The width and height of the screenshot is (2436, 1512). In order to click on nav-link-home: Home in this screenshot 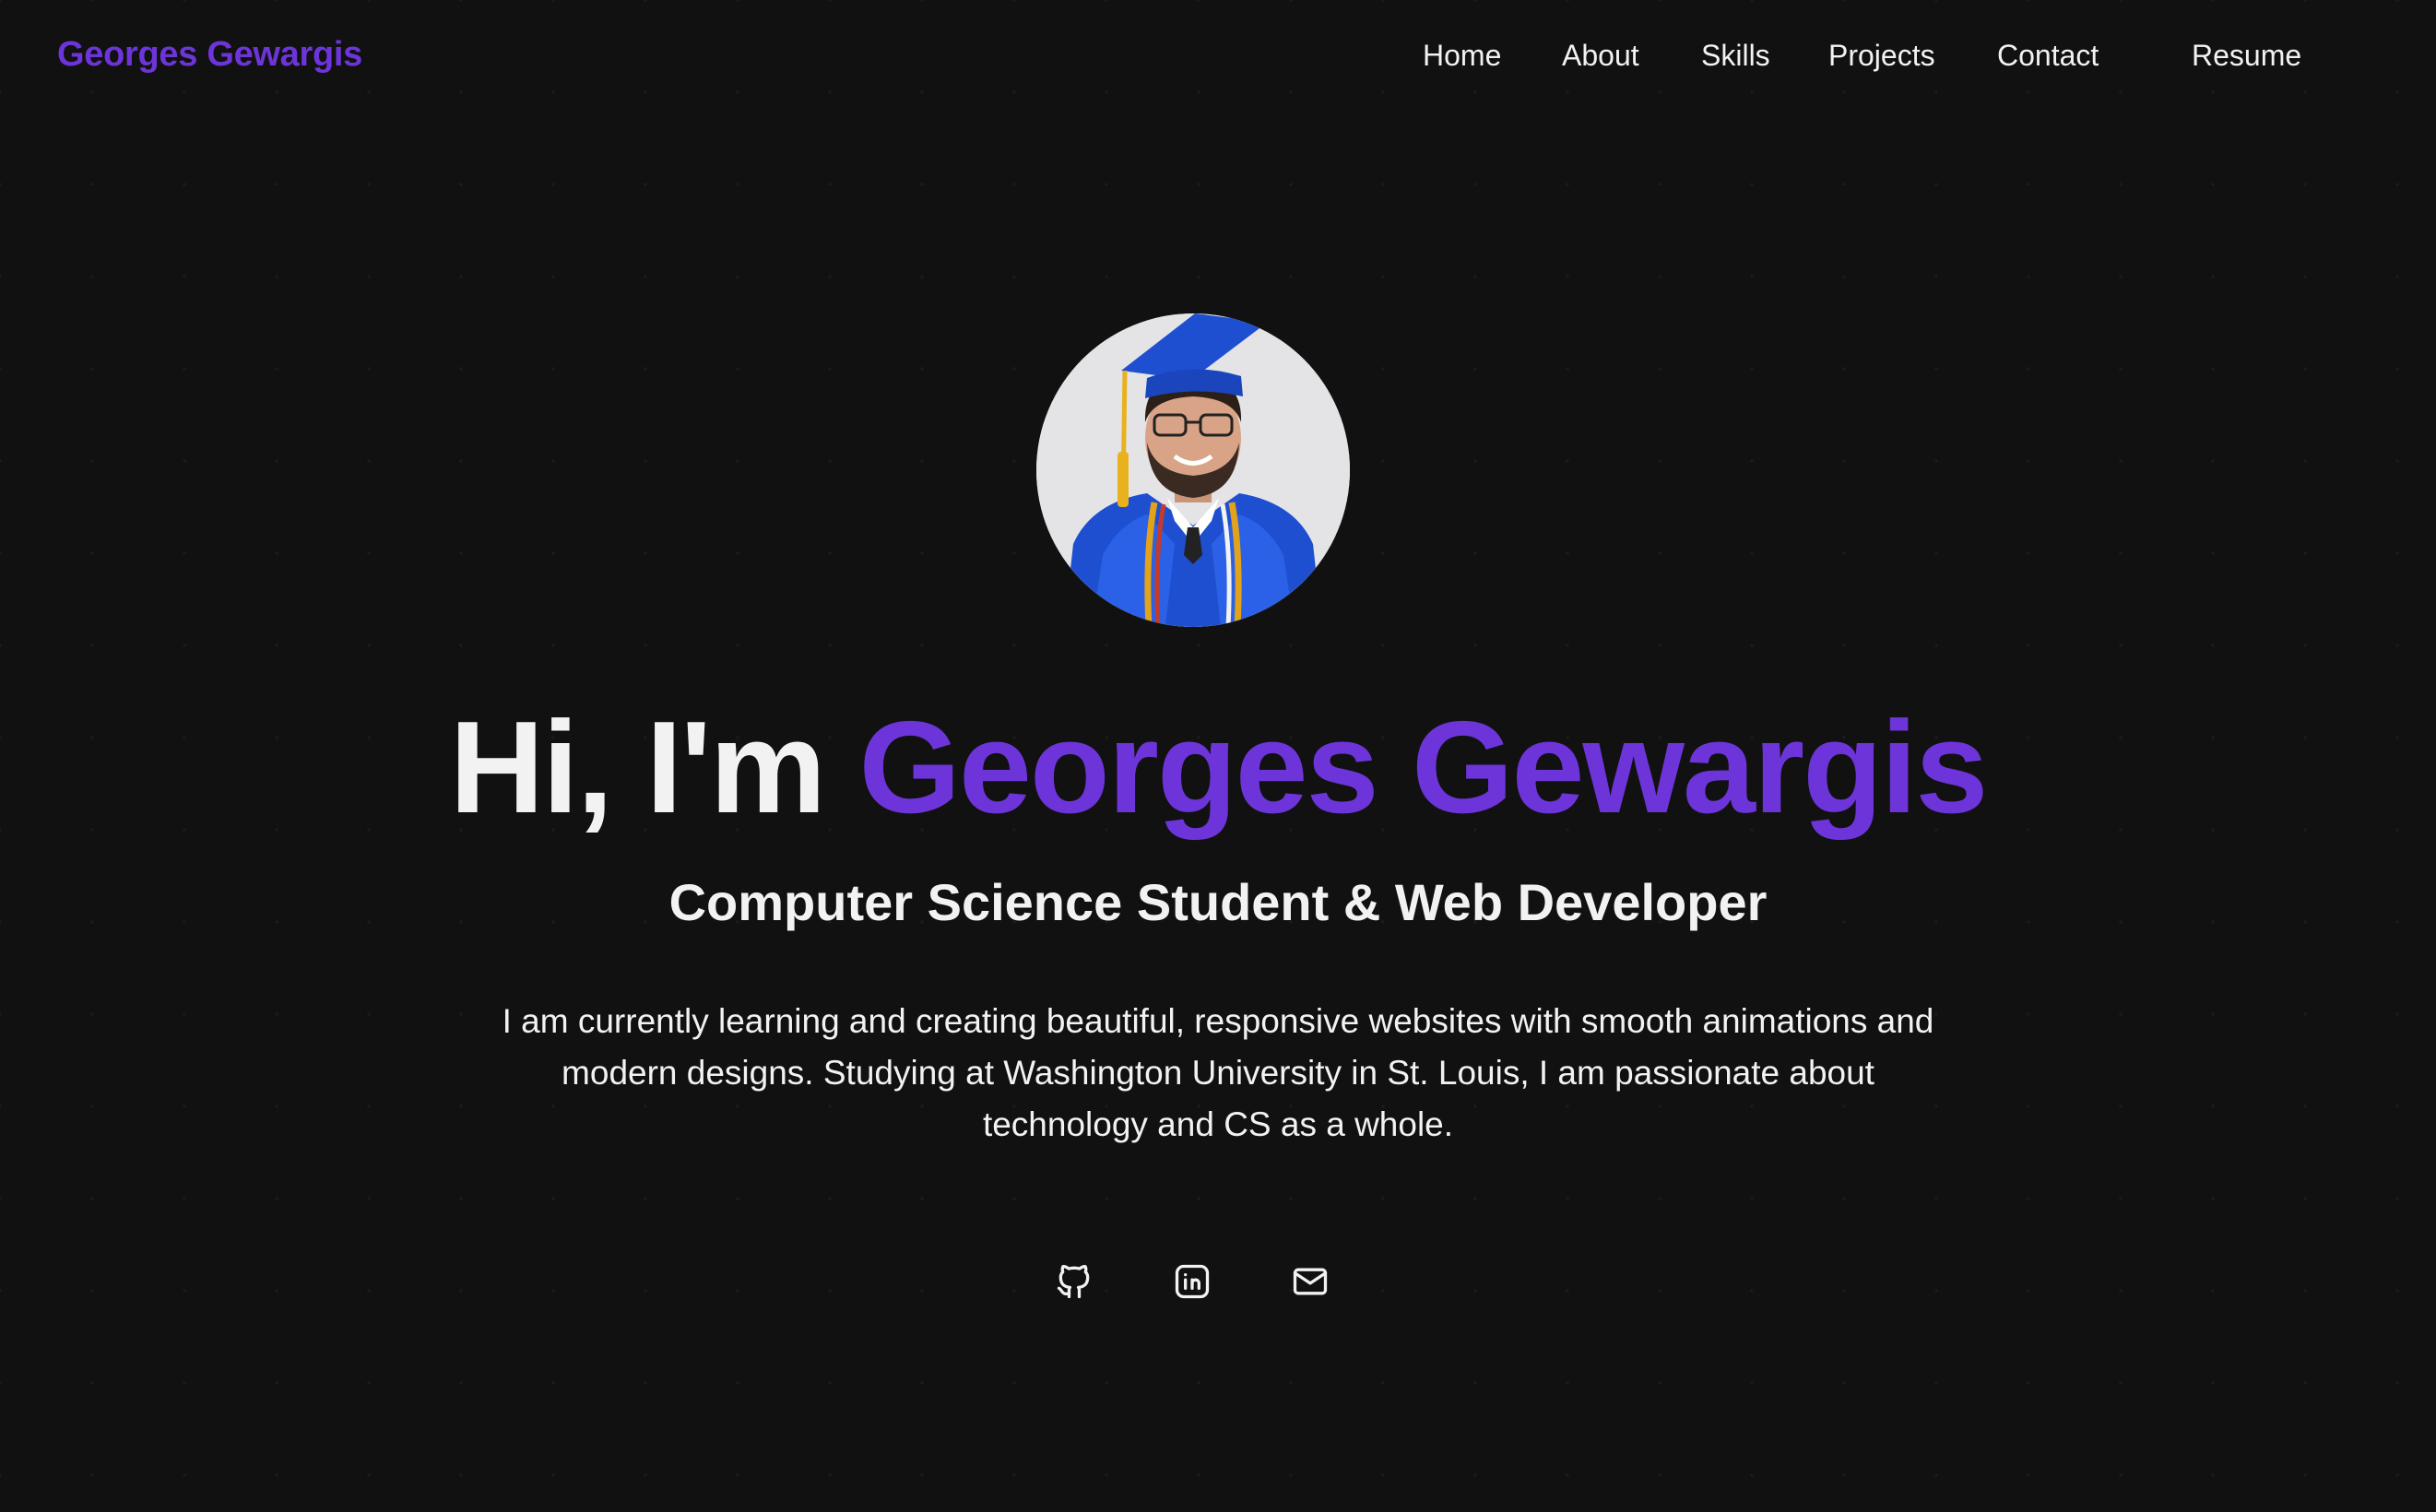, I will do `click(1462, 56)`.